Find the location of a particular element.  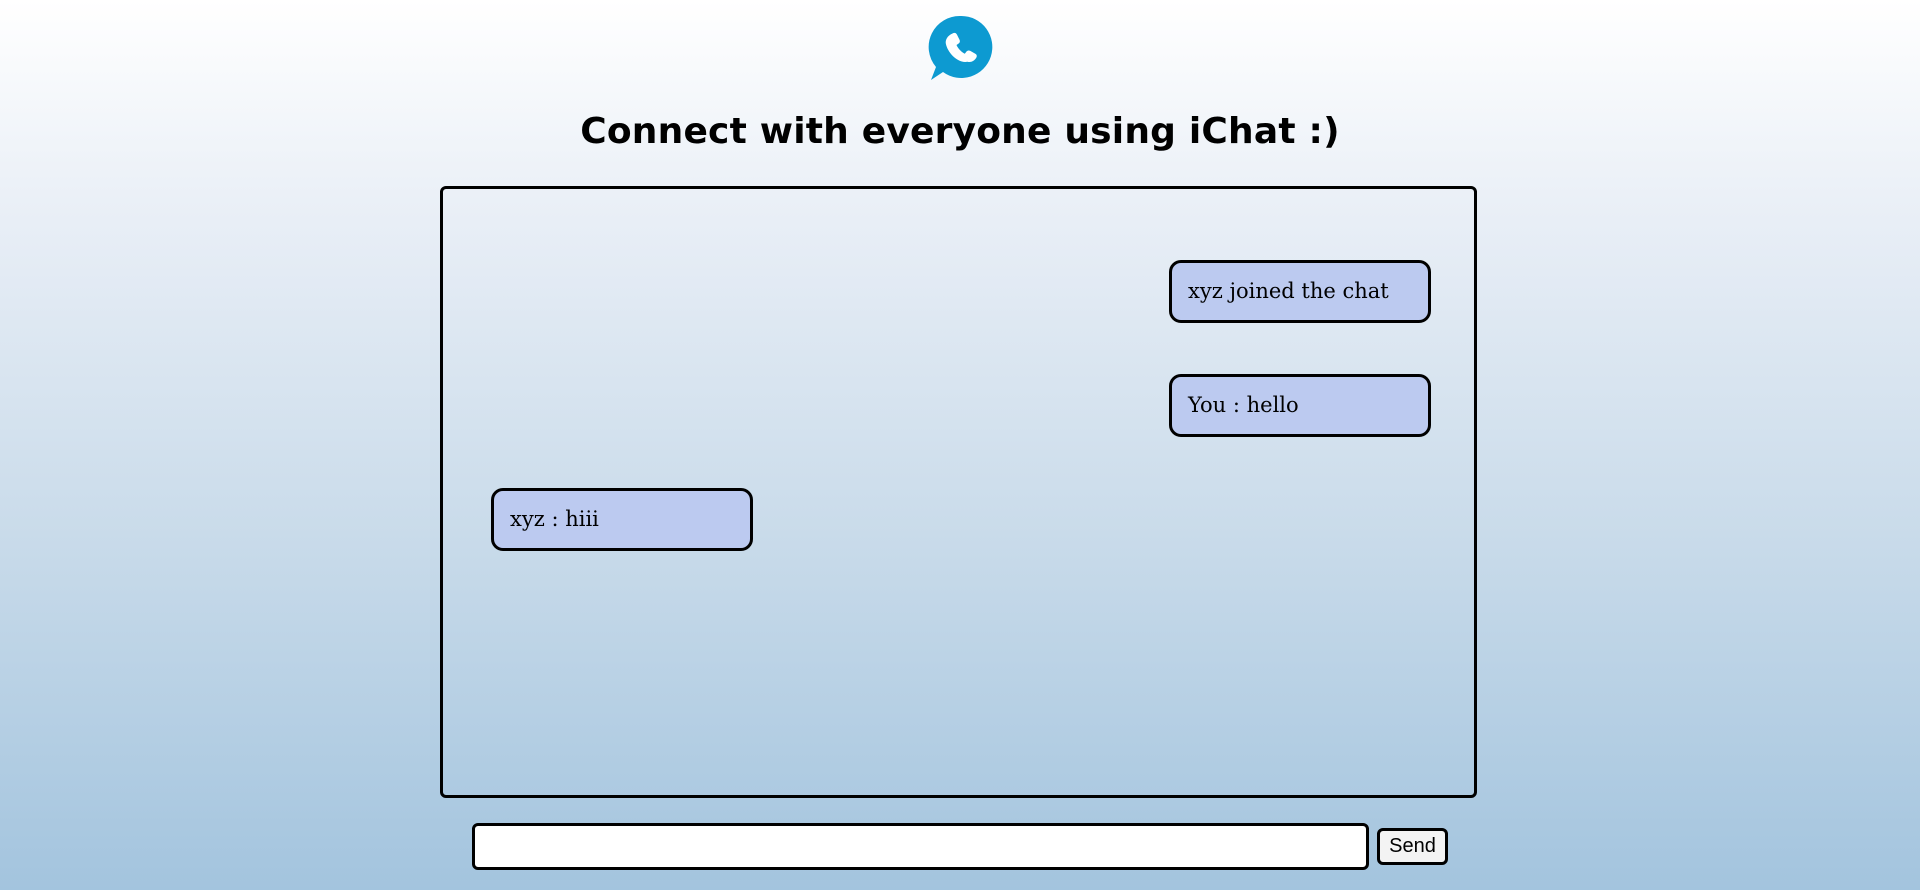

send-button: Send is located at coordinates (1412, 846).